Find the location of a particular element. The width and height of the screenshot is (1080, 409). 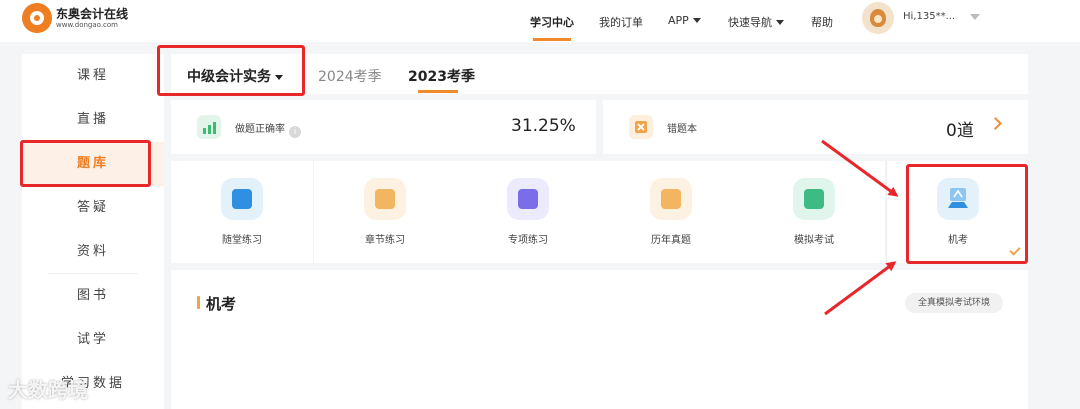

annotation-box-question-bank is located at coordinates (85, 163).